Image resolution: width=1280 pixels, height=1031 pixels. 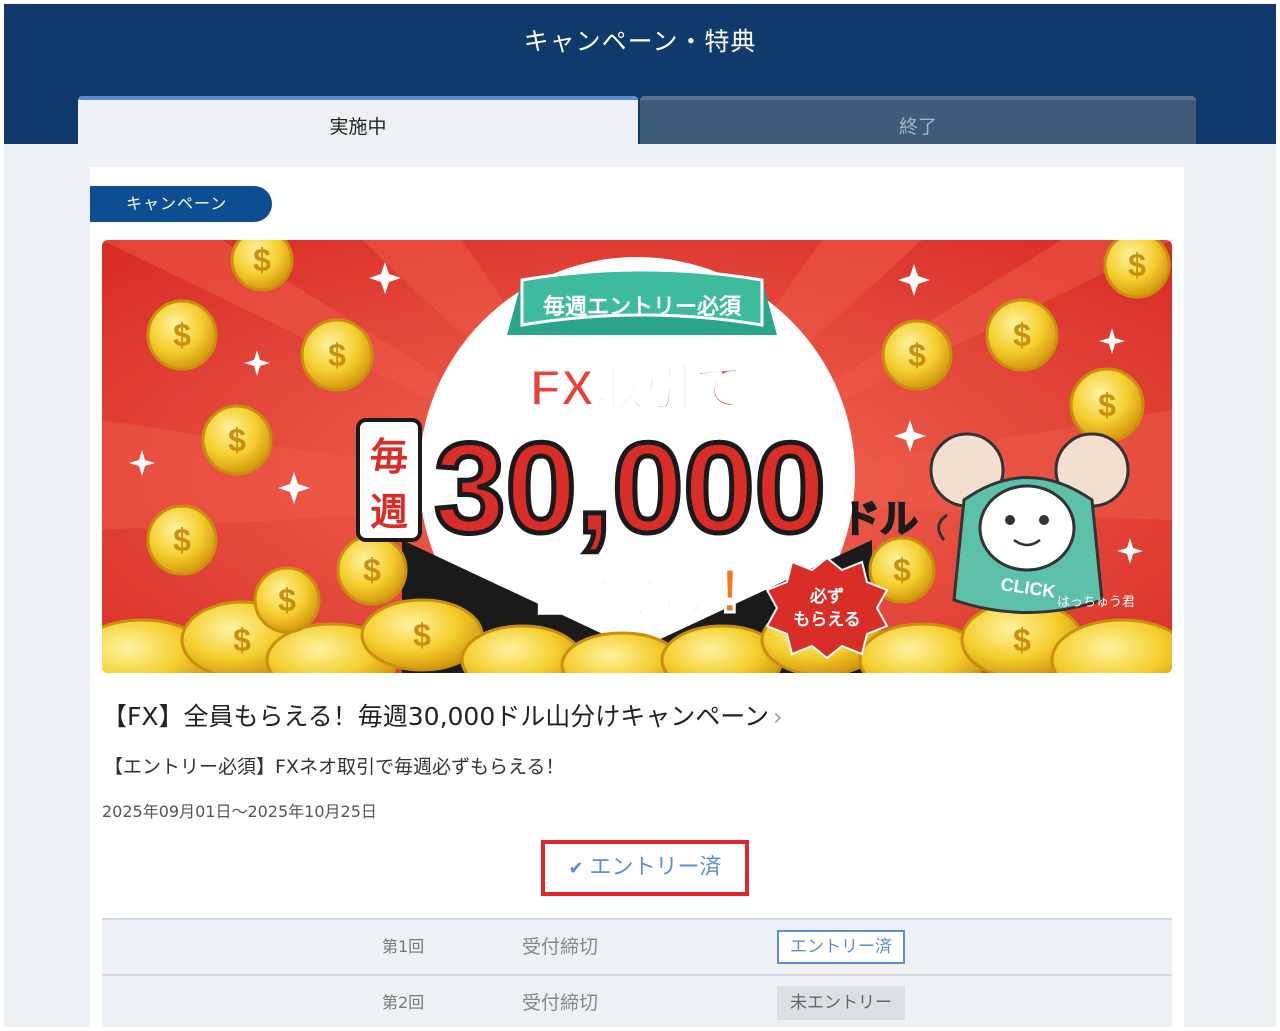 I want to click on svg-text: ドル, so click(x=880, y=520).